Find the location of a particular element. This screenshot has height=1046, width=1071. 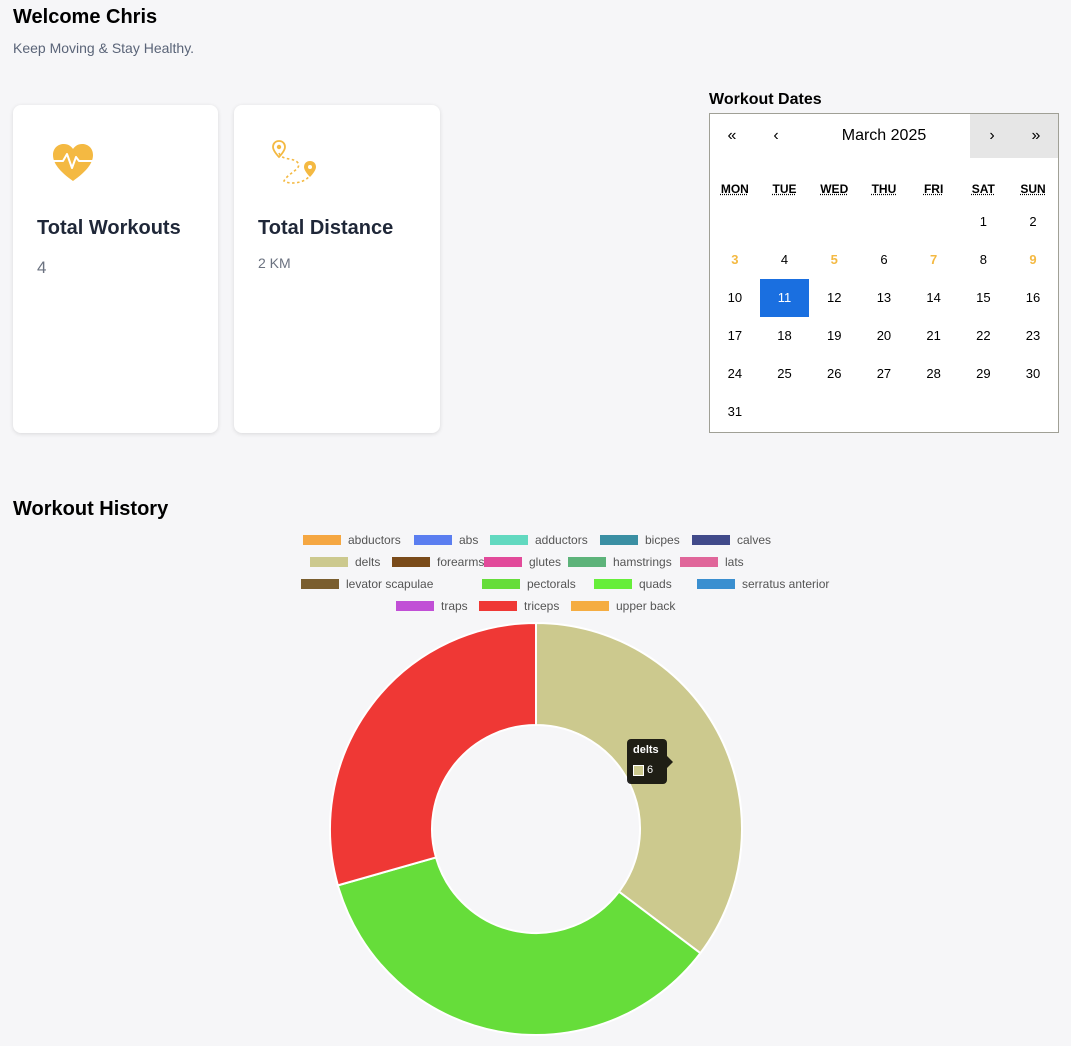

tooltip-swatch is located at coordinates (638, 770).